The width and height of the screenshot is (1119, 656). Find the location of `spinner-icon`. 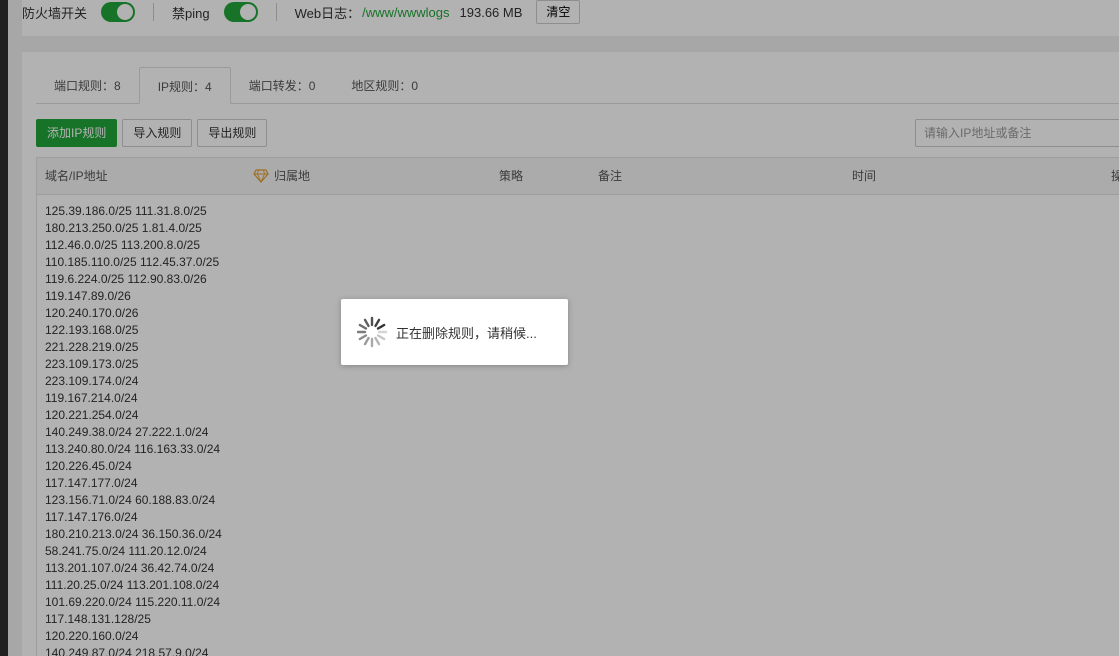

spinner-icon is located at coordinates (372, 332).